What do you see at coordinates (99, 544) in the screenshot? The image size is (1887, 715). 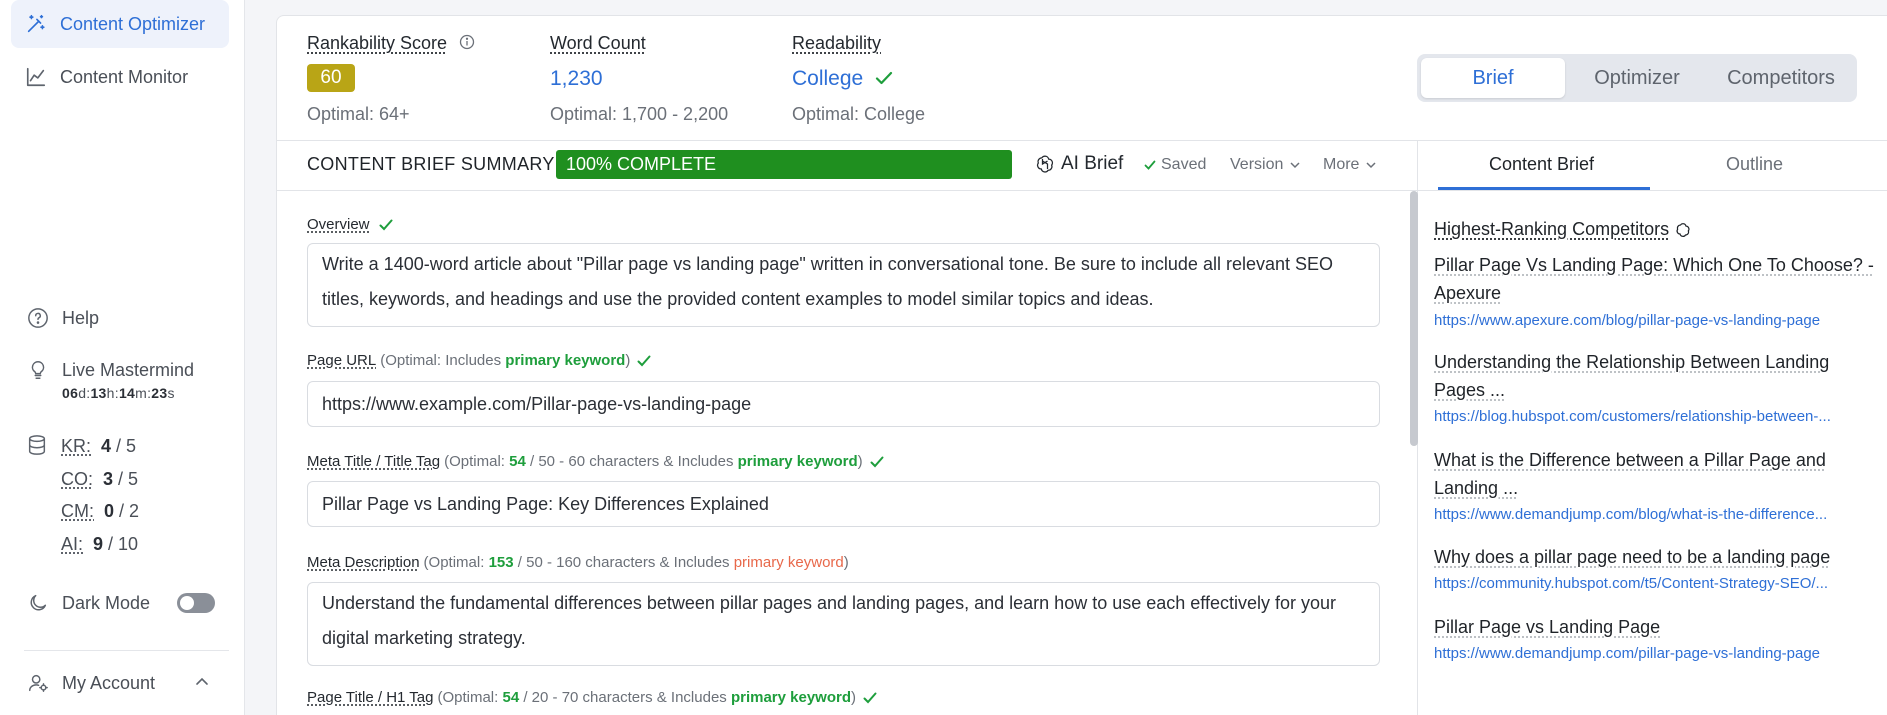 I see `quota-ai: AI: 9 / 10` at bounding box center [99, 544].